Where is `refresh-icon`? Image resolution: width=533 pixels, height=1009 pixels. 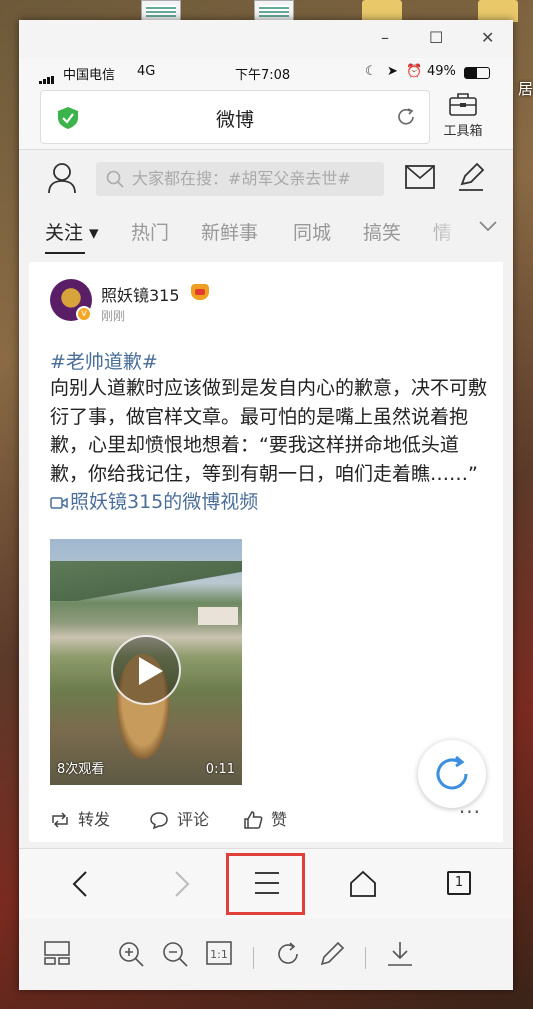 refresh-icon is located at coordinates (452, 772).